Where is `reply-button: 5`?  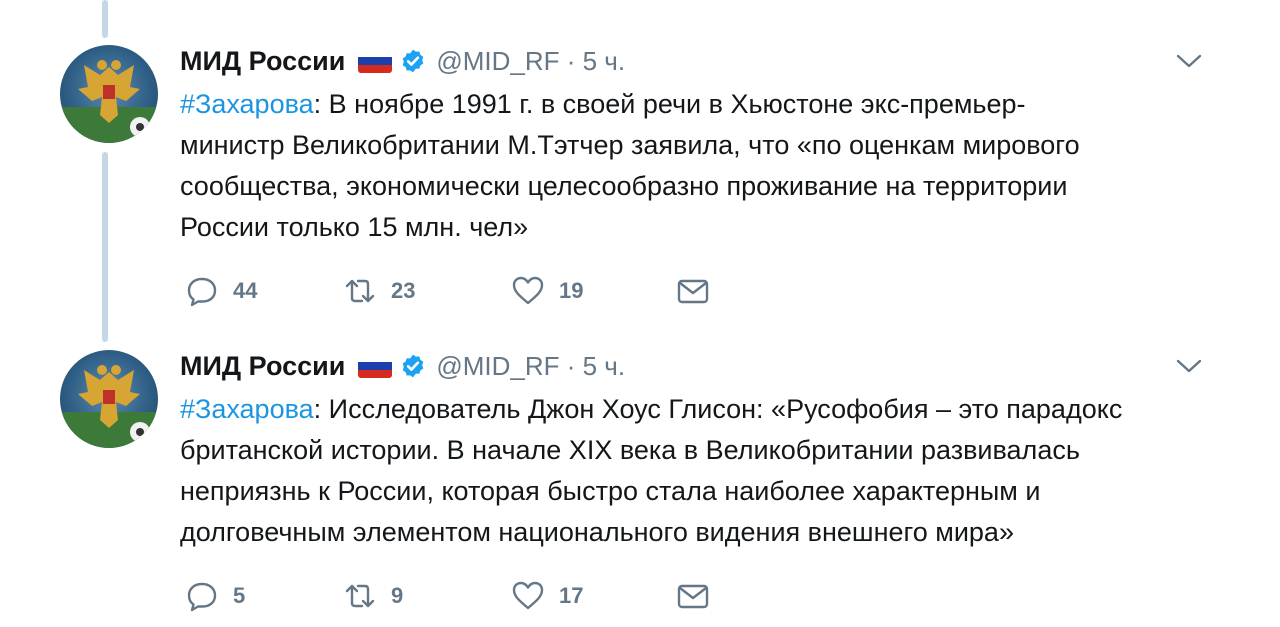 reply-button: 5 is located at coordinates (215, 596).